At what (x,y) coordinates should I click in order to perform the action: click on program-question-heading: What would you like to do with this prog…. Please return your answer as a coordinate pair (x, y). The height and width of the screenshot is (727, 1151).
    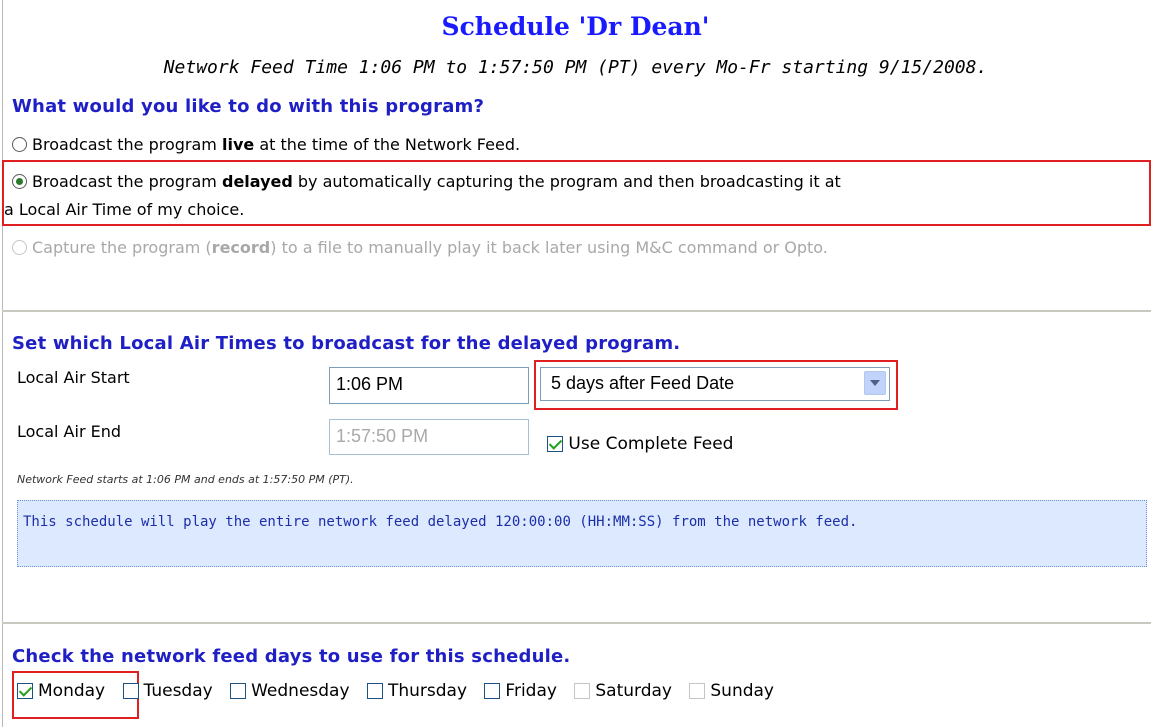
    Looking at the image, I should click on (248, 106).